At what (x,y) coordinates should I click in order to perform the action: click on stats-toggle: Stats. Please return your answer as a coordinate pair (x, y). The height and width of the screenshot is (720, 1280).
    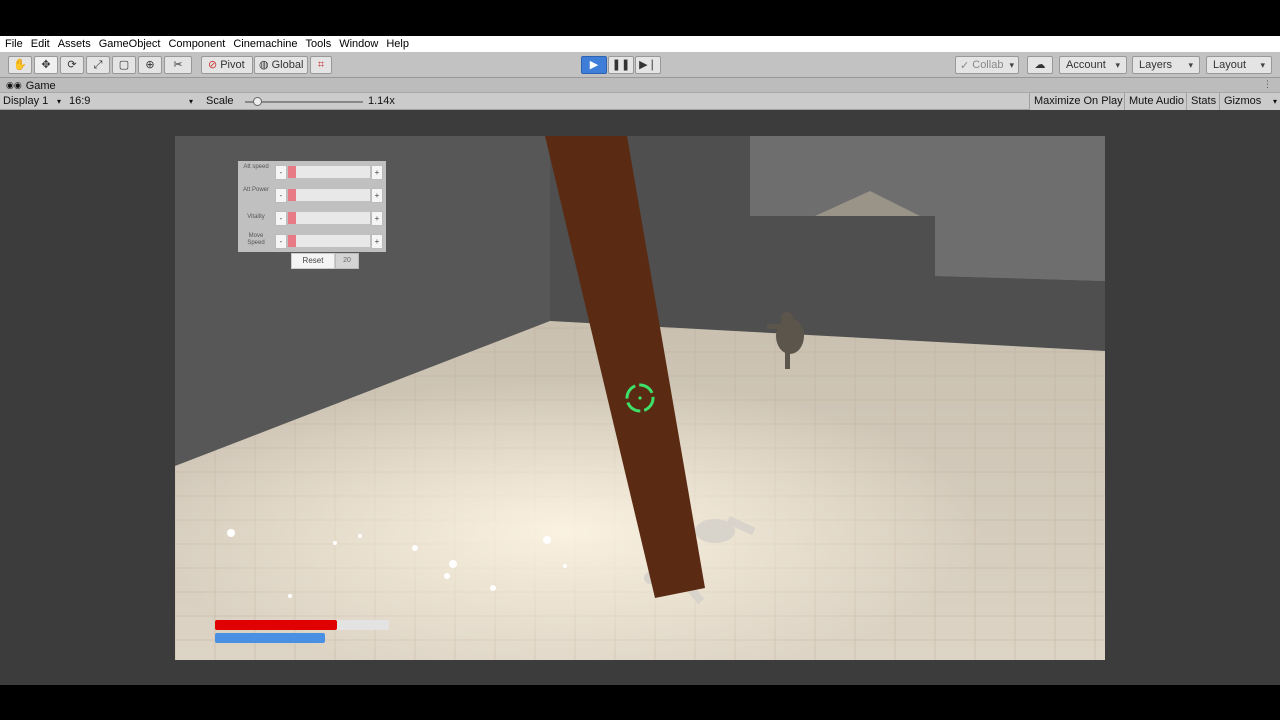
    Looking at the image, I should click on (1203, 101).